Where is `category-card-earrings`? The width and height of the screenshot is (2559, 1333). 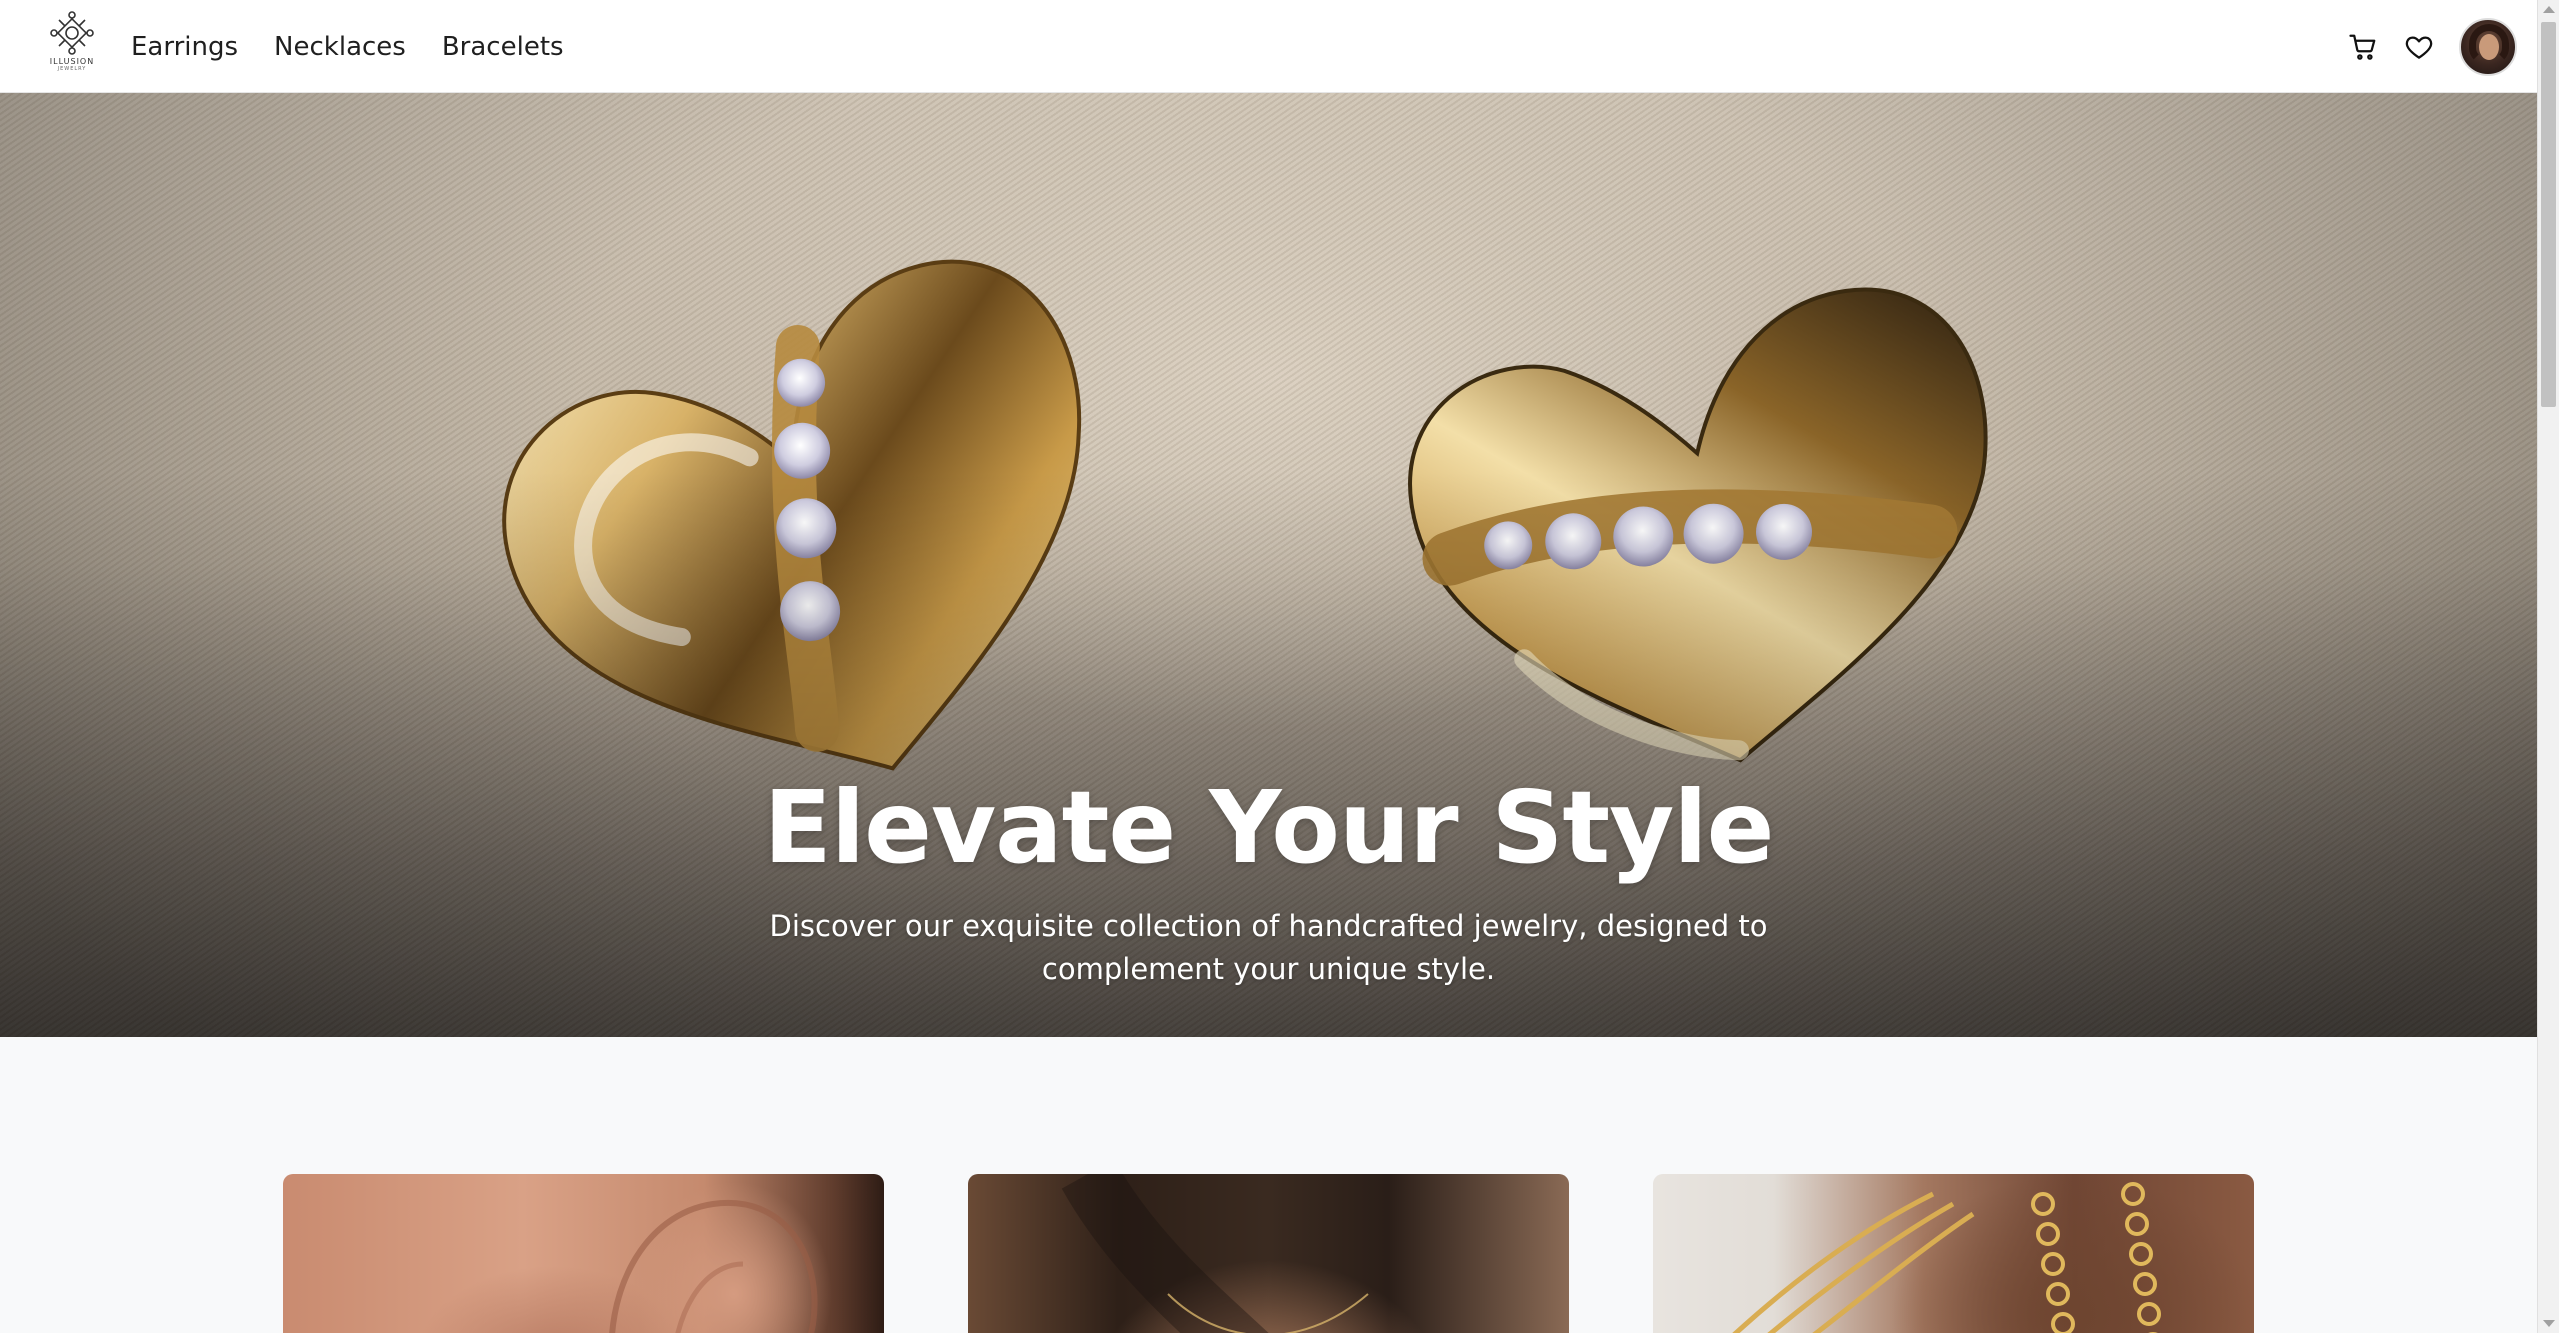 category-card-earrings is located at coordinates (583, 1253).